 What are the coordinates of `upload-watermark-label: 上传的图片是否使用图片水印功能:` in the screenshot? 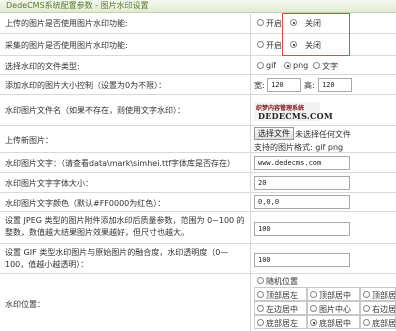 It's located at (66, 23).